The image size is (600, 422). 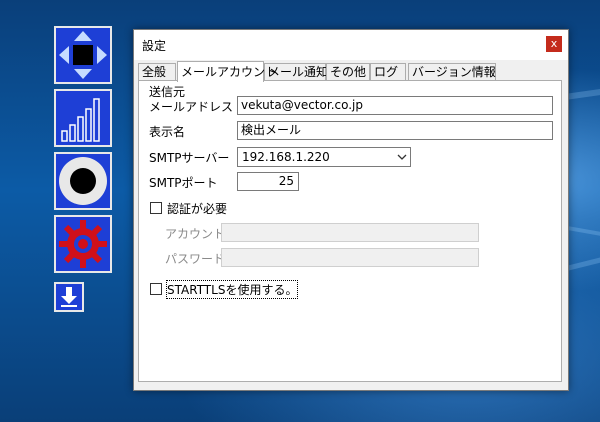 What do you see at coordinates (195, 234) in the screenshot?
I see `account-label: アカウント` at bounding box center [195, 234].